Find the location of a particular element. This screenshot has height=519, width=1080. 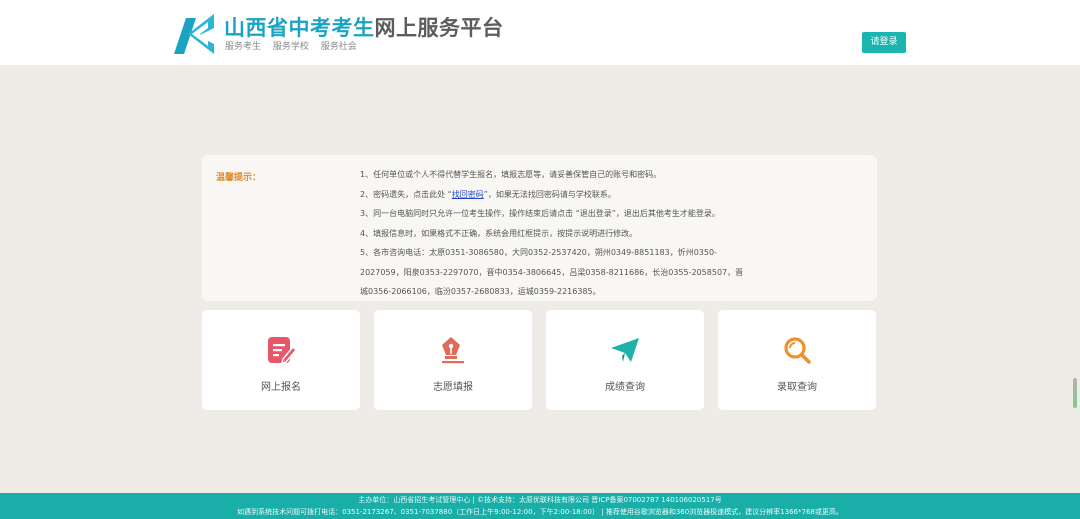

card-online-registration: 网上报名 is located at coordinates (281, 360).